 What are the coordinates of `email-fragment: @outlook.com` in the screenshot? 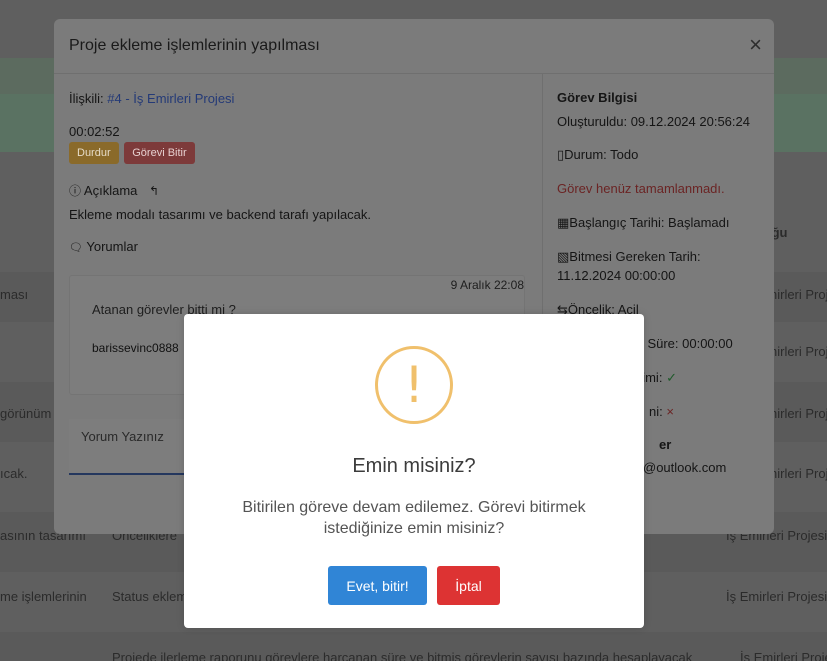 It's located at (685, 467).